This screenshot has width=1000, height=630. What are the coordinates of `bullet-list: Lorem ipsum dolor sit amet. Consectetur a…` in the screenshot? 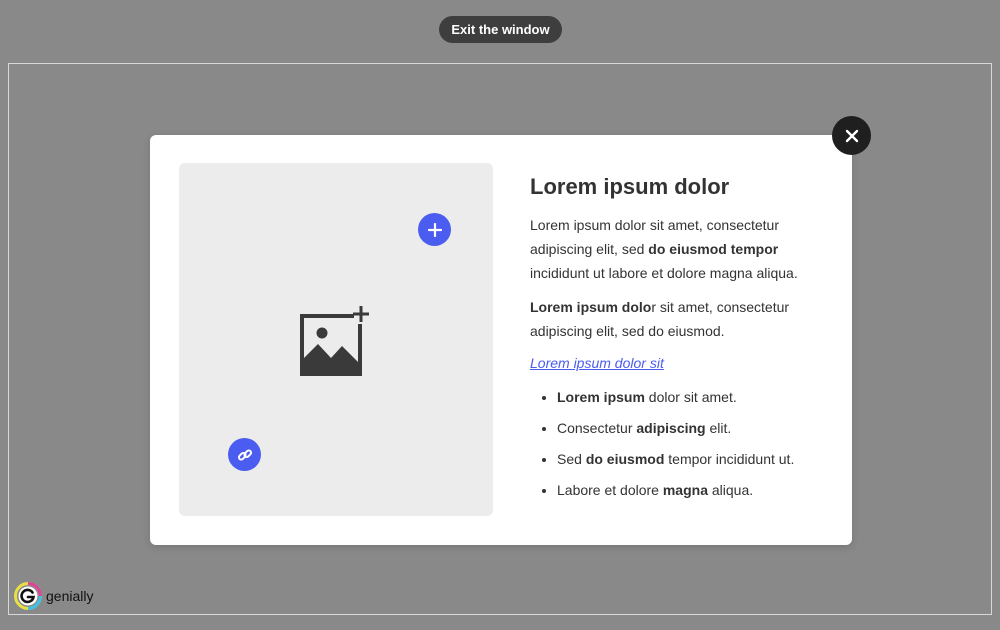 It's located at (680, 443).